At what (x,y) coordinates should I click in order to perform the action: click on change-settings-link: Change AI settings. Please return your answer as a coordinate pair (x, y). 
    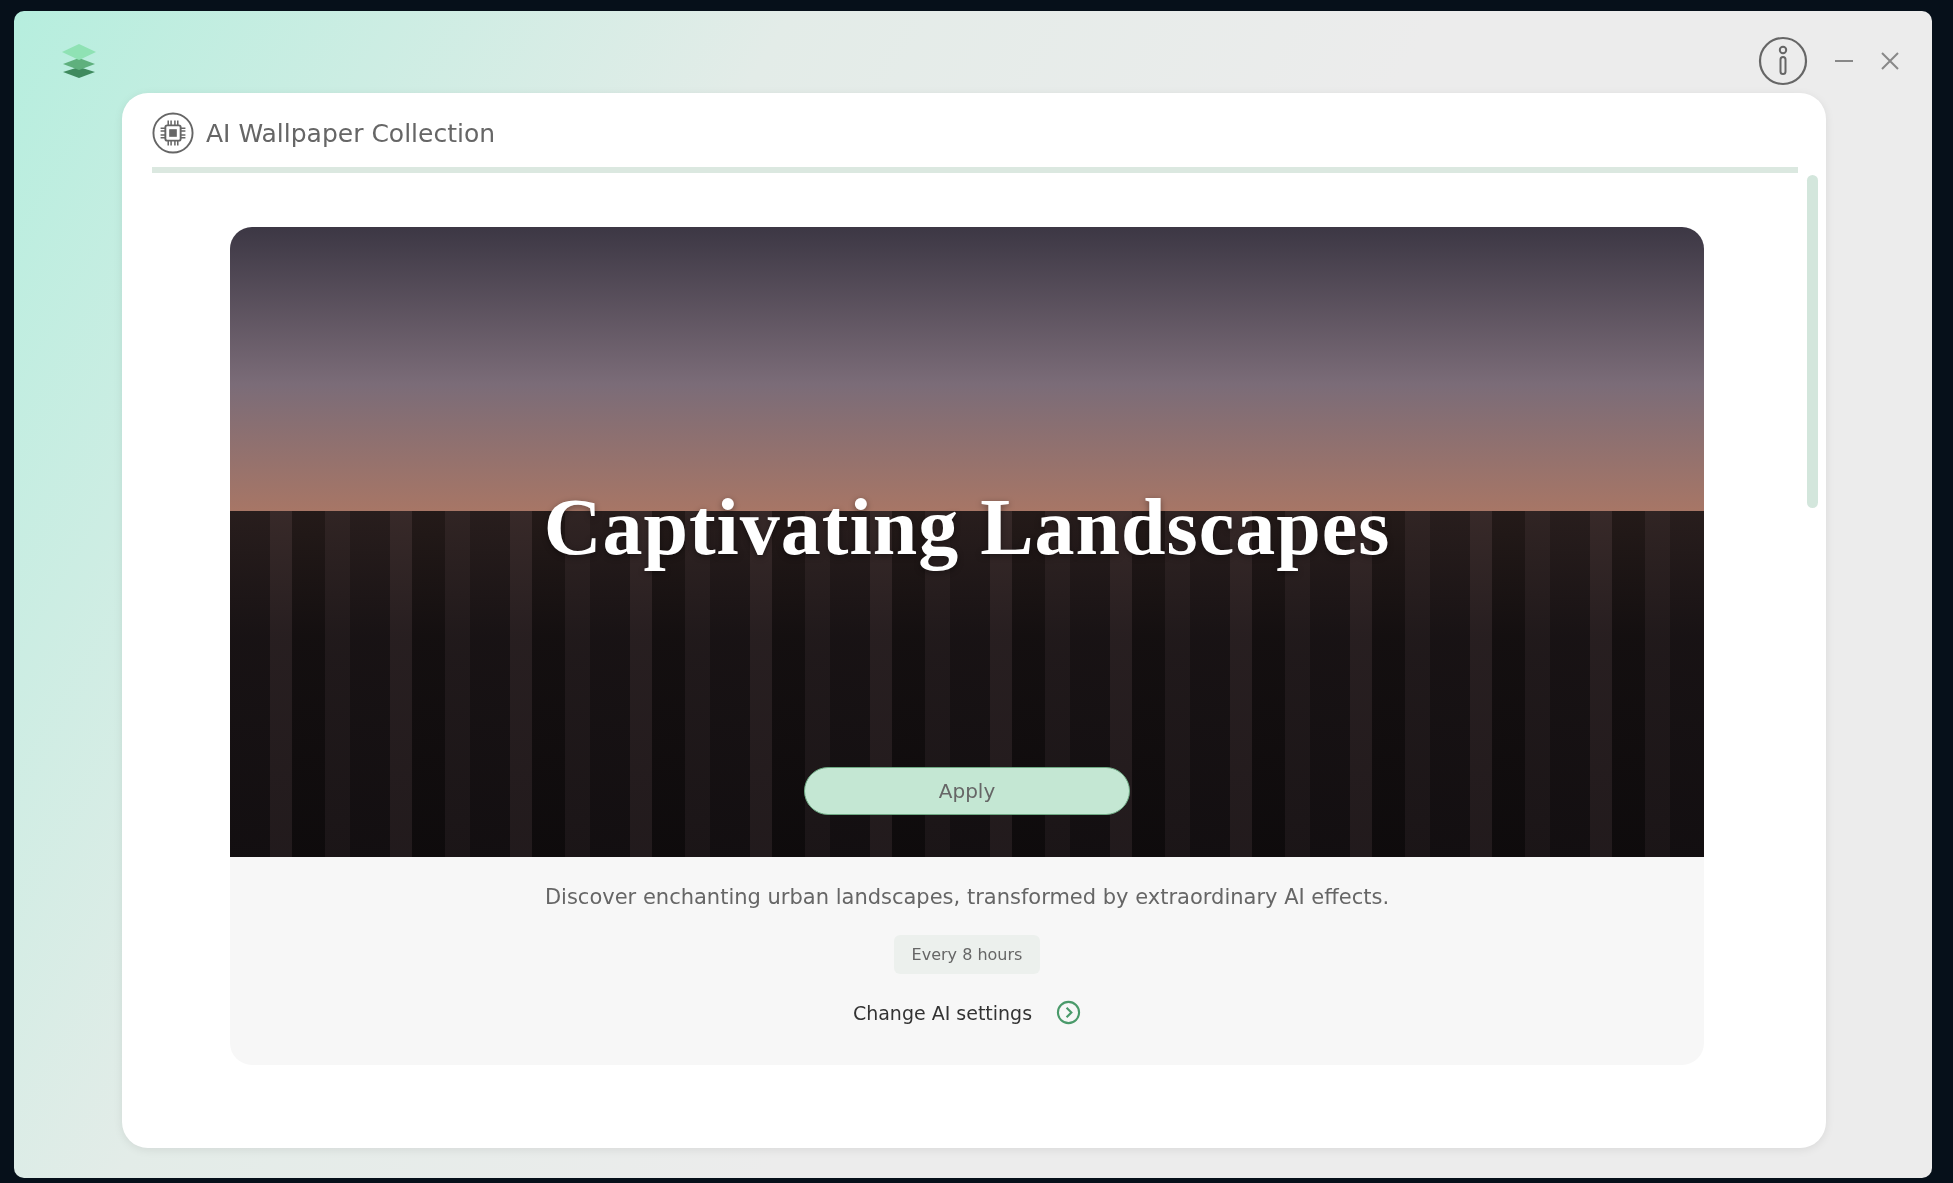
    Looking at the image, I should click on (942, 1012).